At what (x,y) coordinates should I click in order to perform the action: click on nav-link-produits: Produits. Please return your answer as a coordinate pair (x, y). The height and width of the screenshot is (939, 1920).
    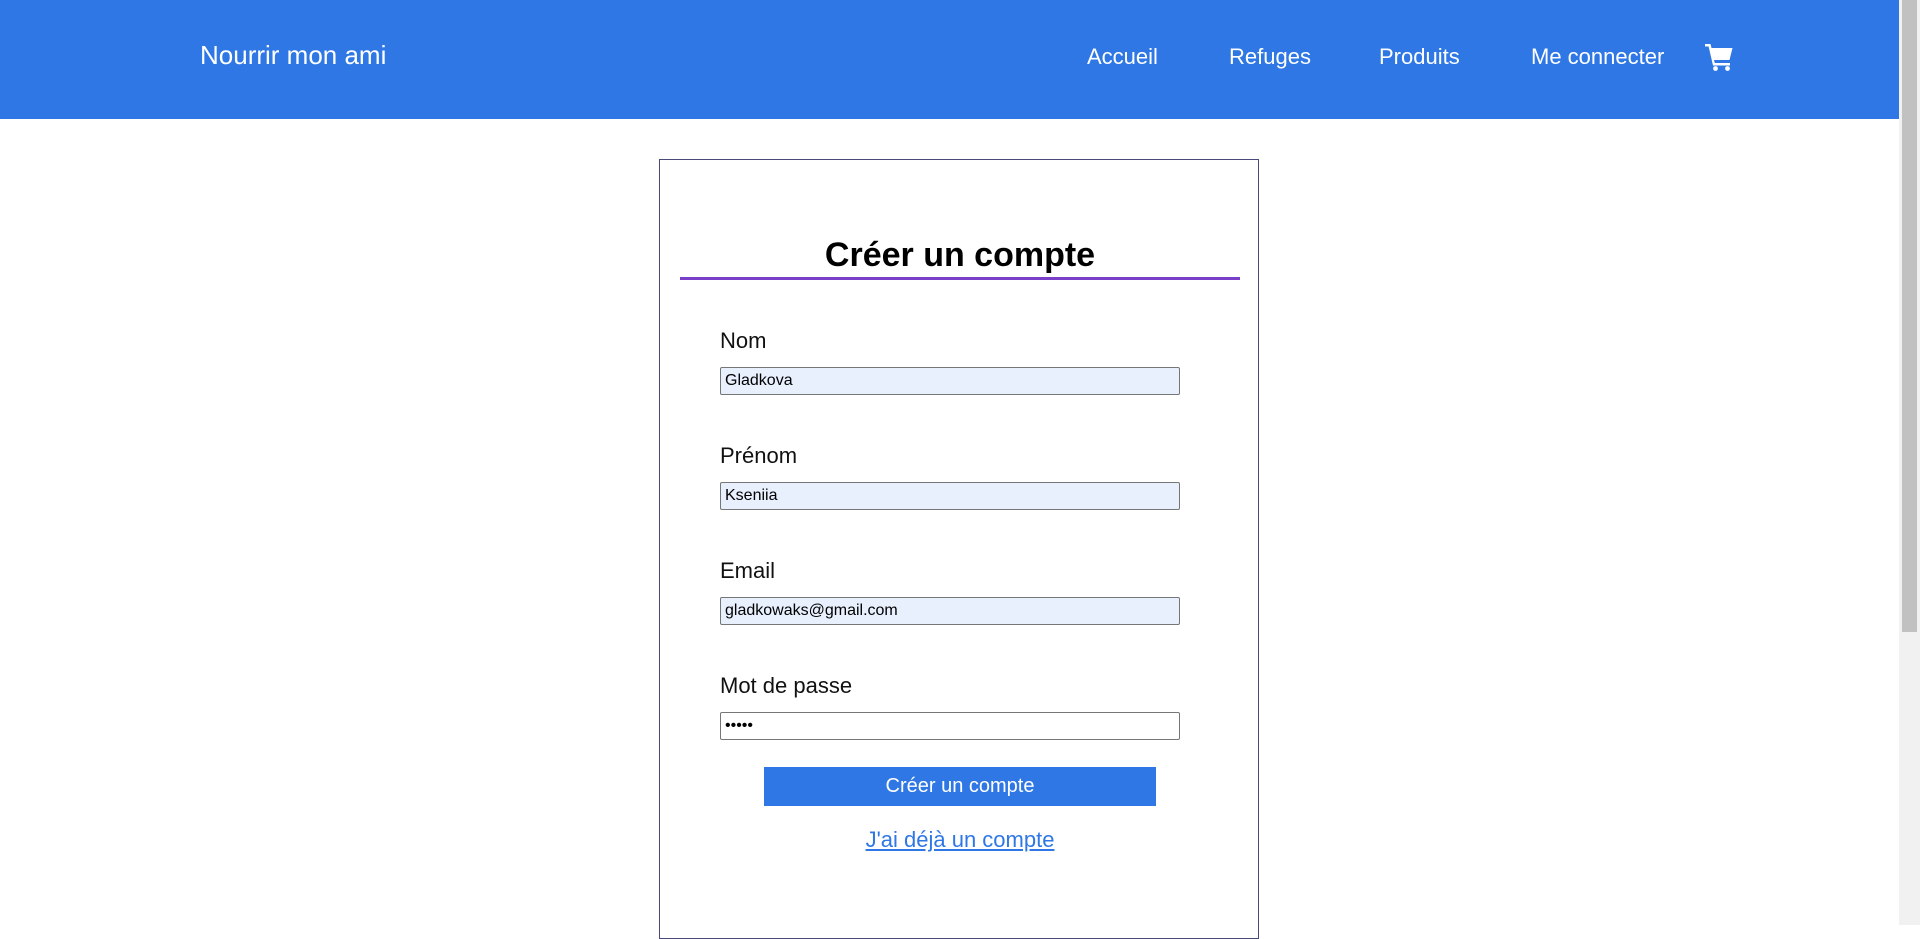
    Looking at the image, I should click on (1419, 57).